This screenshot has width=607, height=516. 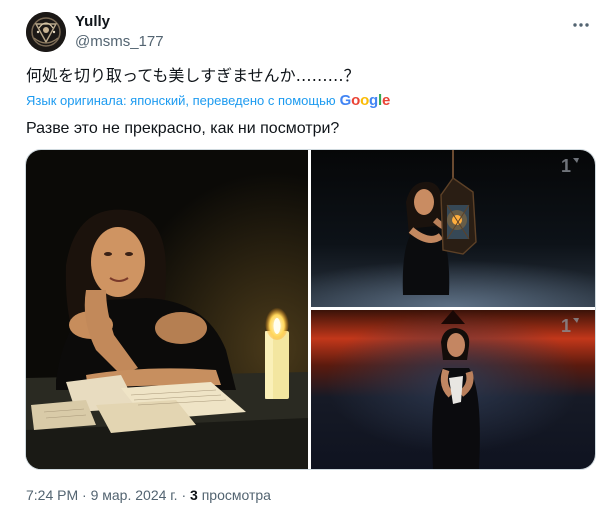 I want to click on tweet-original-text: 何処を切り取っても美しすぎませんか………？, so click(x=193, y=75).